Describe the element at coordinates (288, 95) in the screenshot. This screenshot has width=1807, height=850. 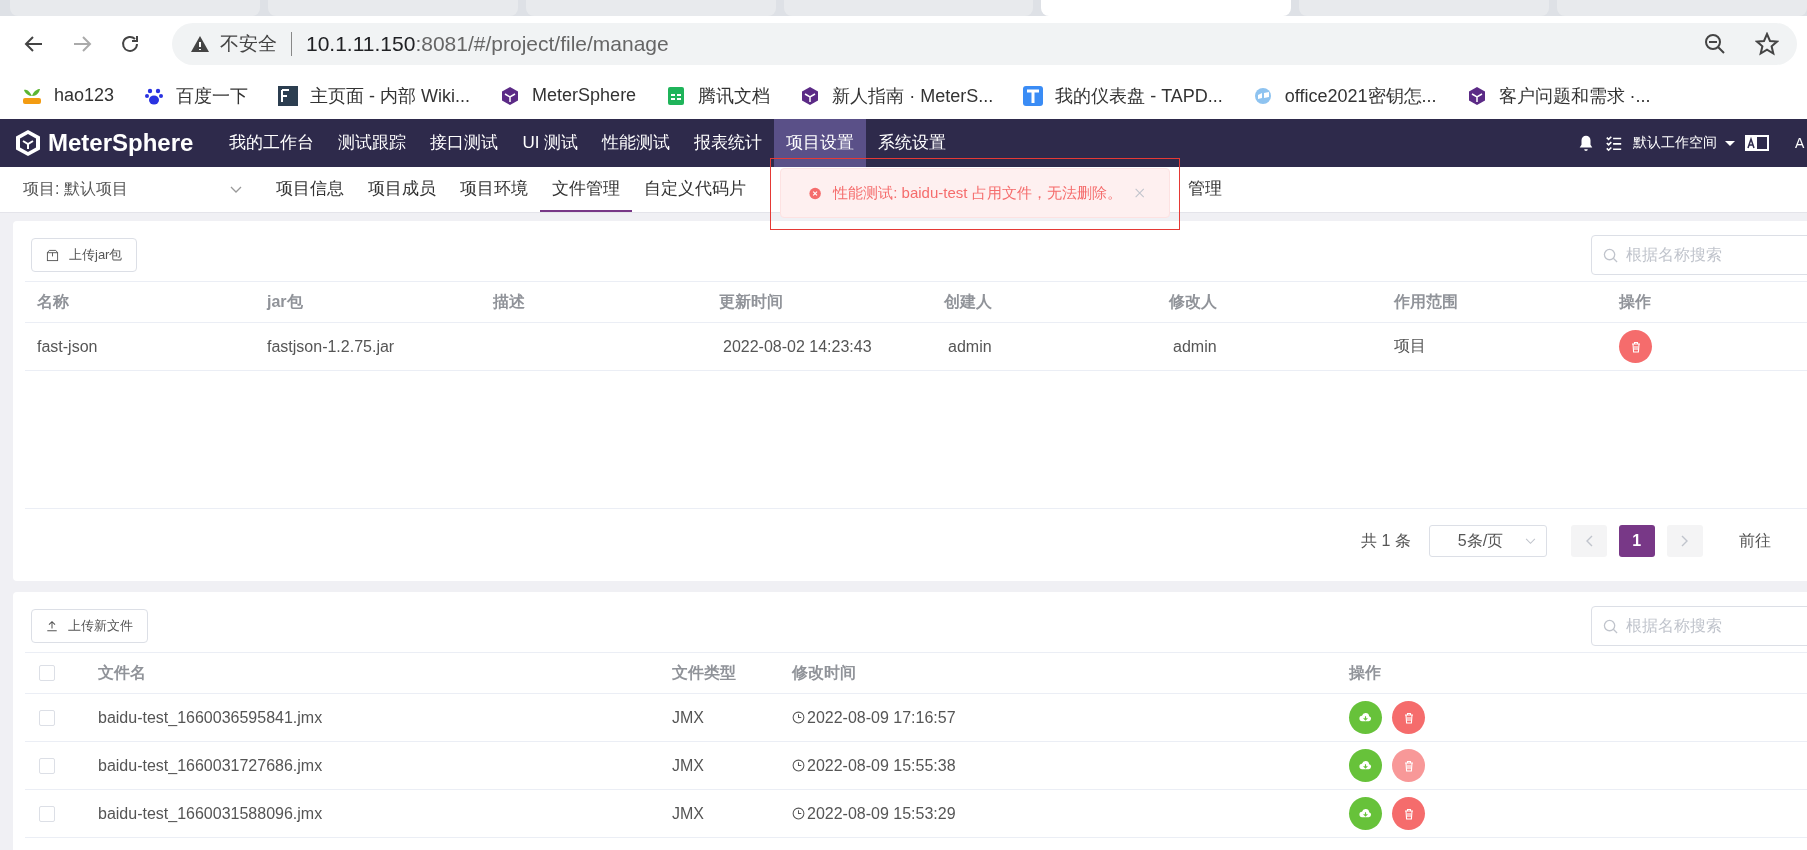
I see `square-logo-icon` at that location.